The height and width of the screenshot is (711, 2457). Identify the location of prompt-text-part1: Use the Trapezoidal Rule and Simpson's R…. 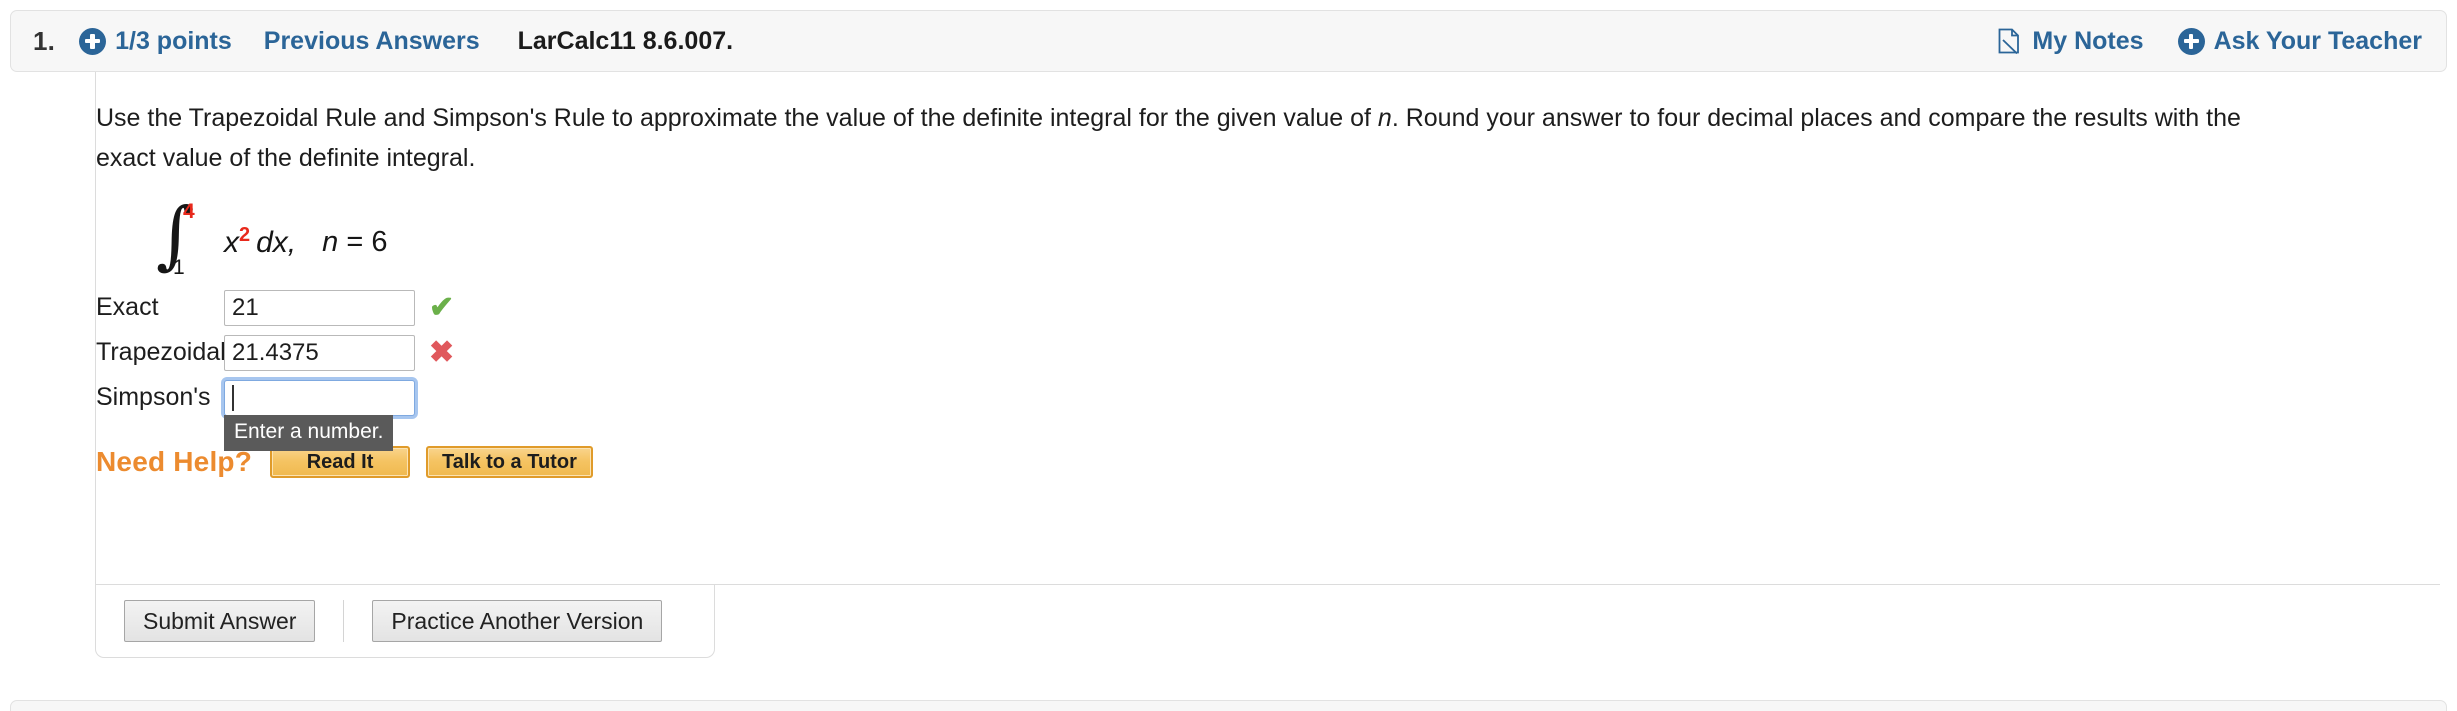
(737, 118).